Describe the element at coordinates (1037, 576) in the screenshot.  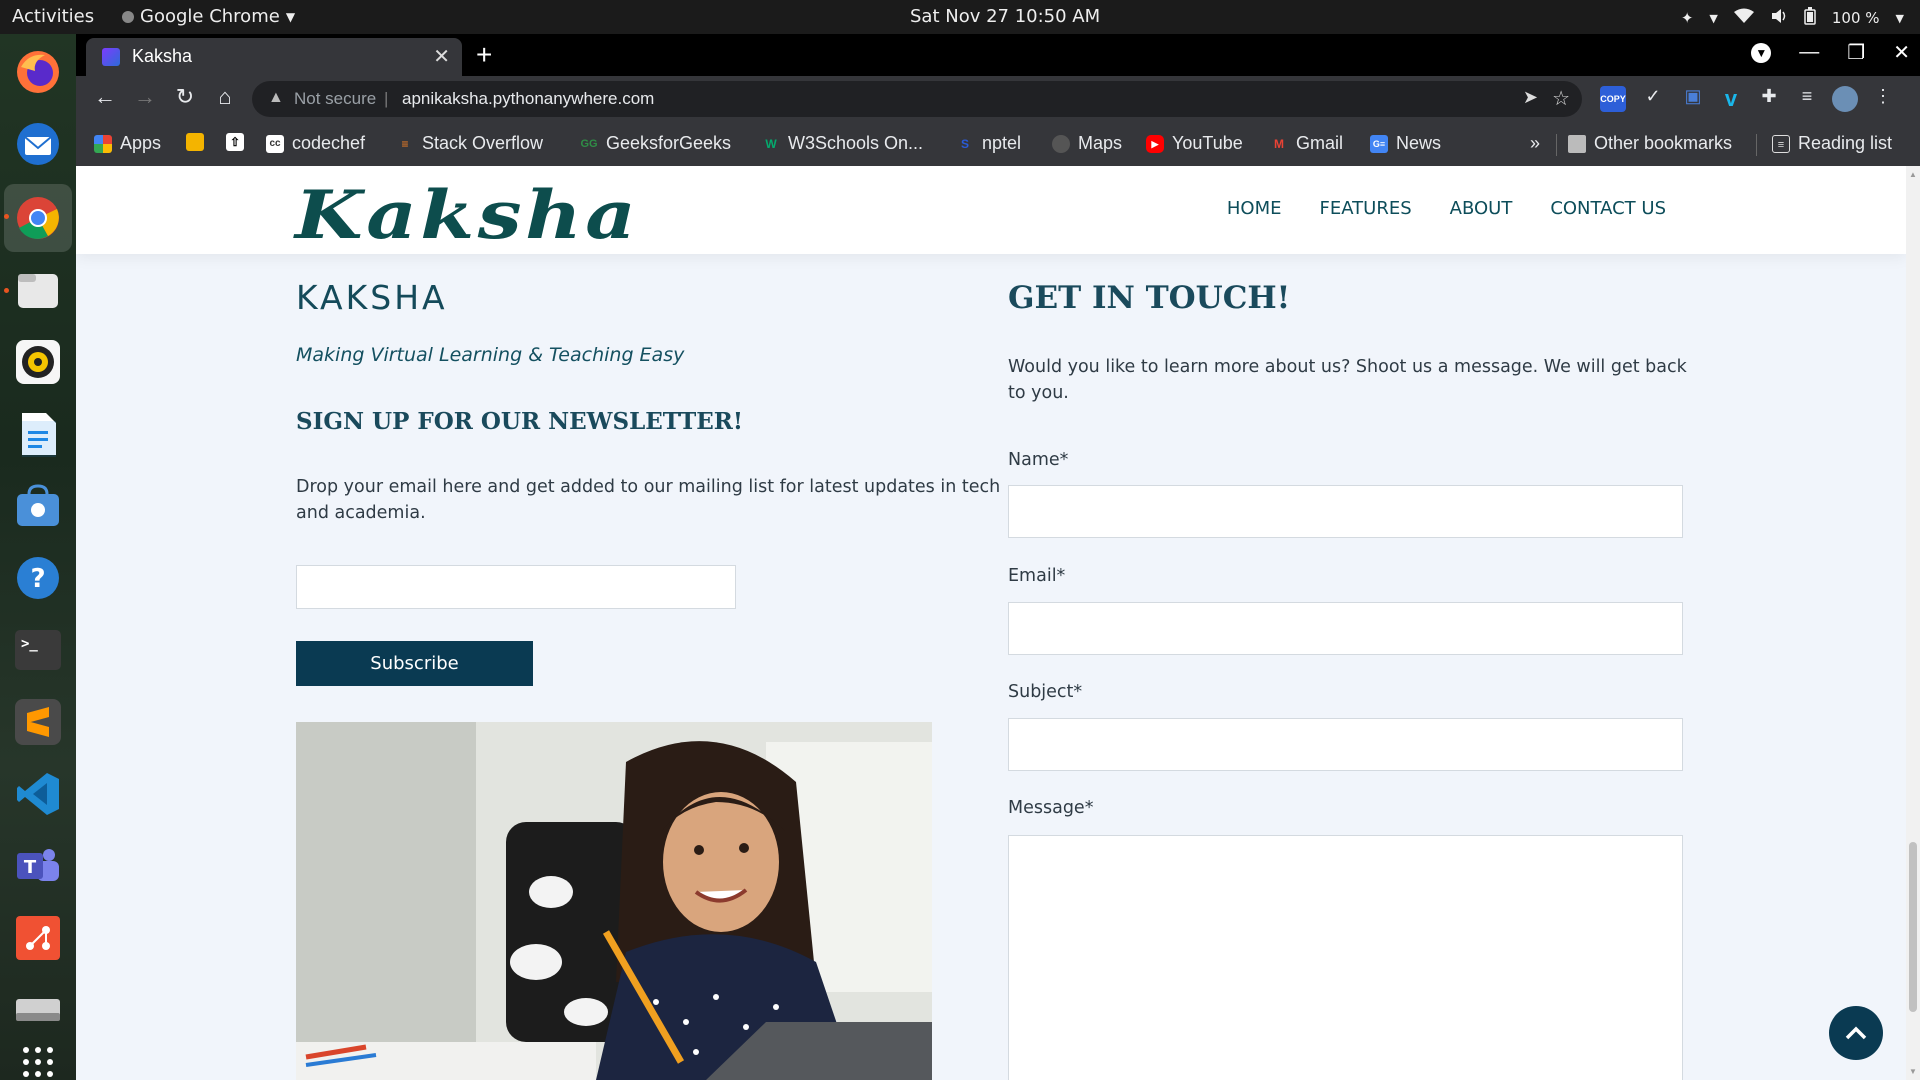
I see `email-label: Email*` at that location.